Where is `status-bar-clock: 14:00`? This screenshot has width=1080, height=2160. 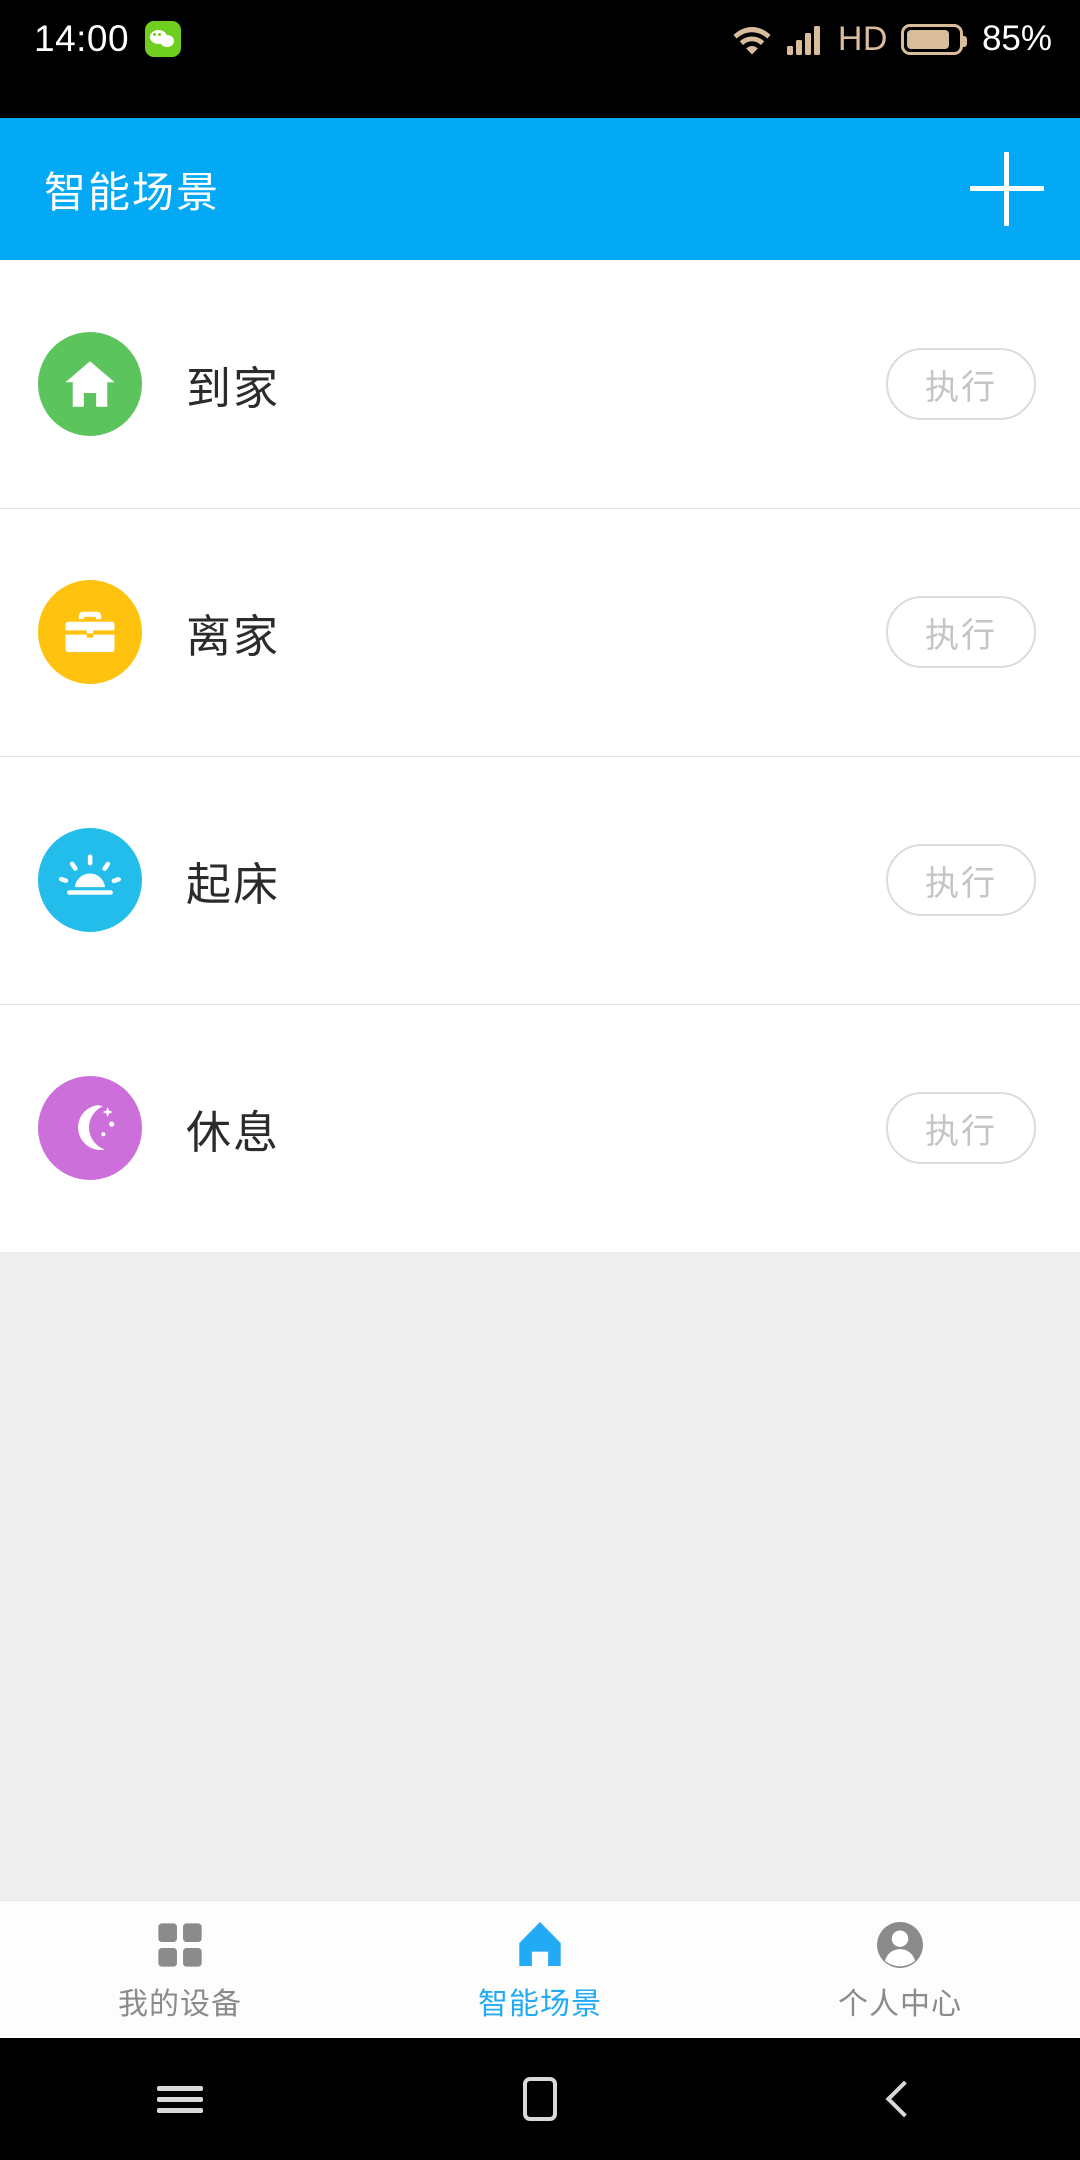 status-bar-clock: 14:00 is located at coordinates (82, 38).